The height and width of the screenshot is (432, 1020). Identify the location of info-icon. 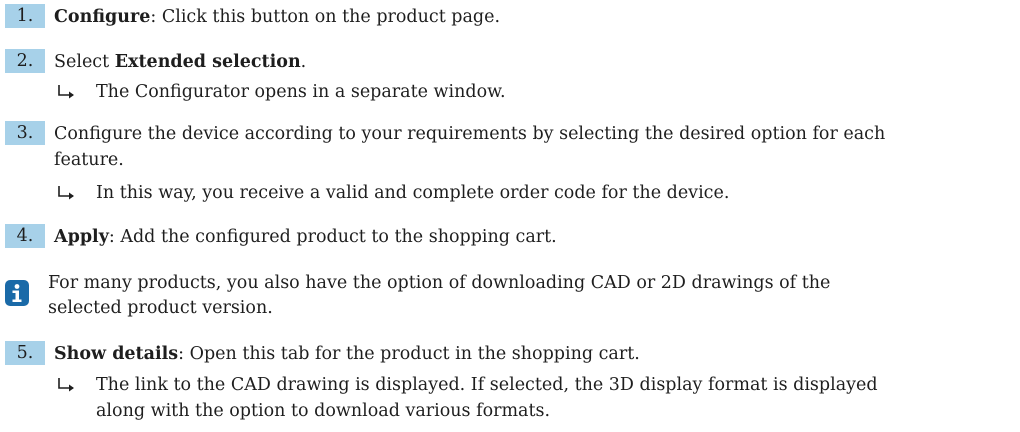
(17, 293).